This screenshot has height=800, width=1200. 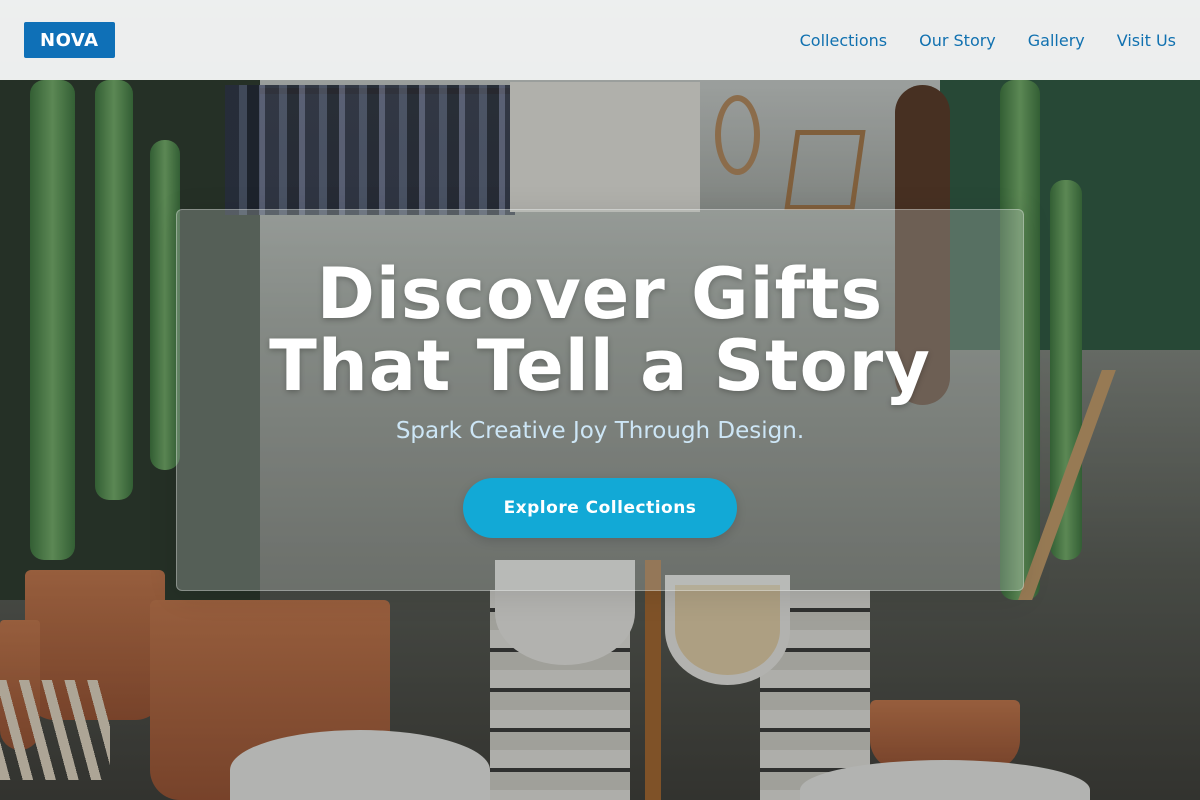 What do you see at coordinates (69, 40) in the screenshot?
I see `brand-logo: NOVA` at bounding box center [69, 40].